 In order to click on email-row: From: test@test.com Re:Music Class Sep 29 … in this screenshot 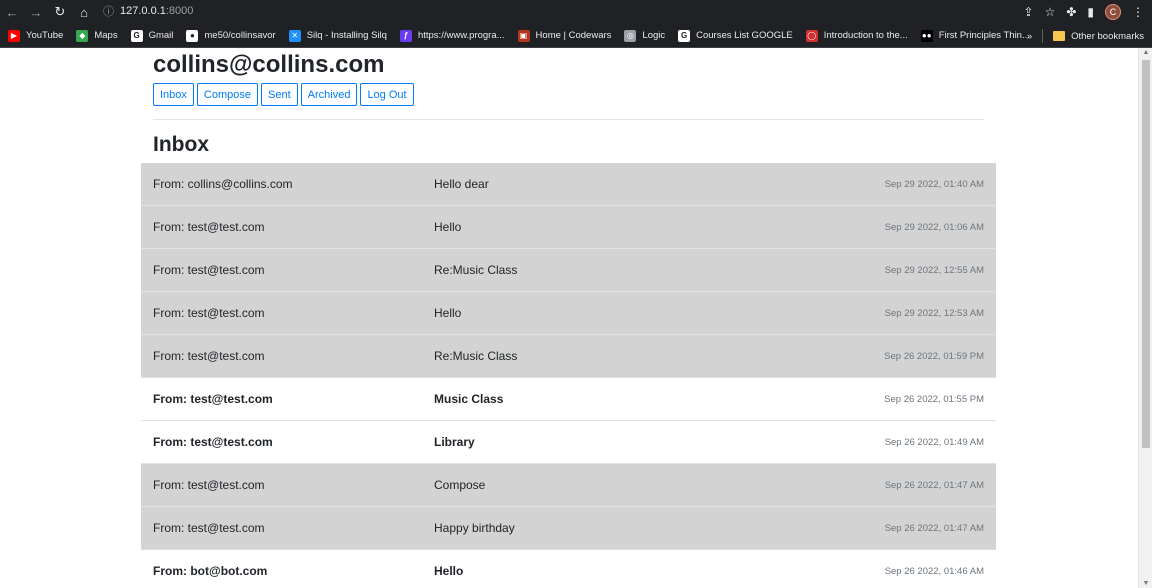, I will do `click(568, 270)`.